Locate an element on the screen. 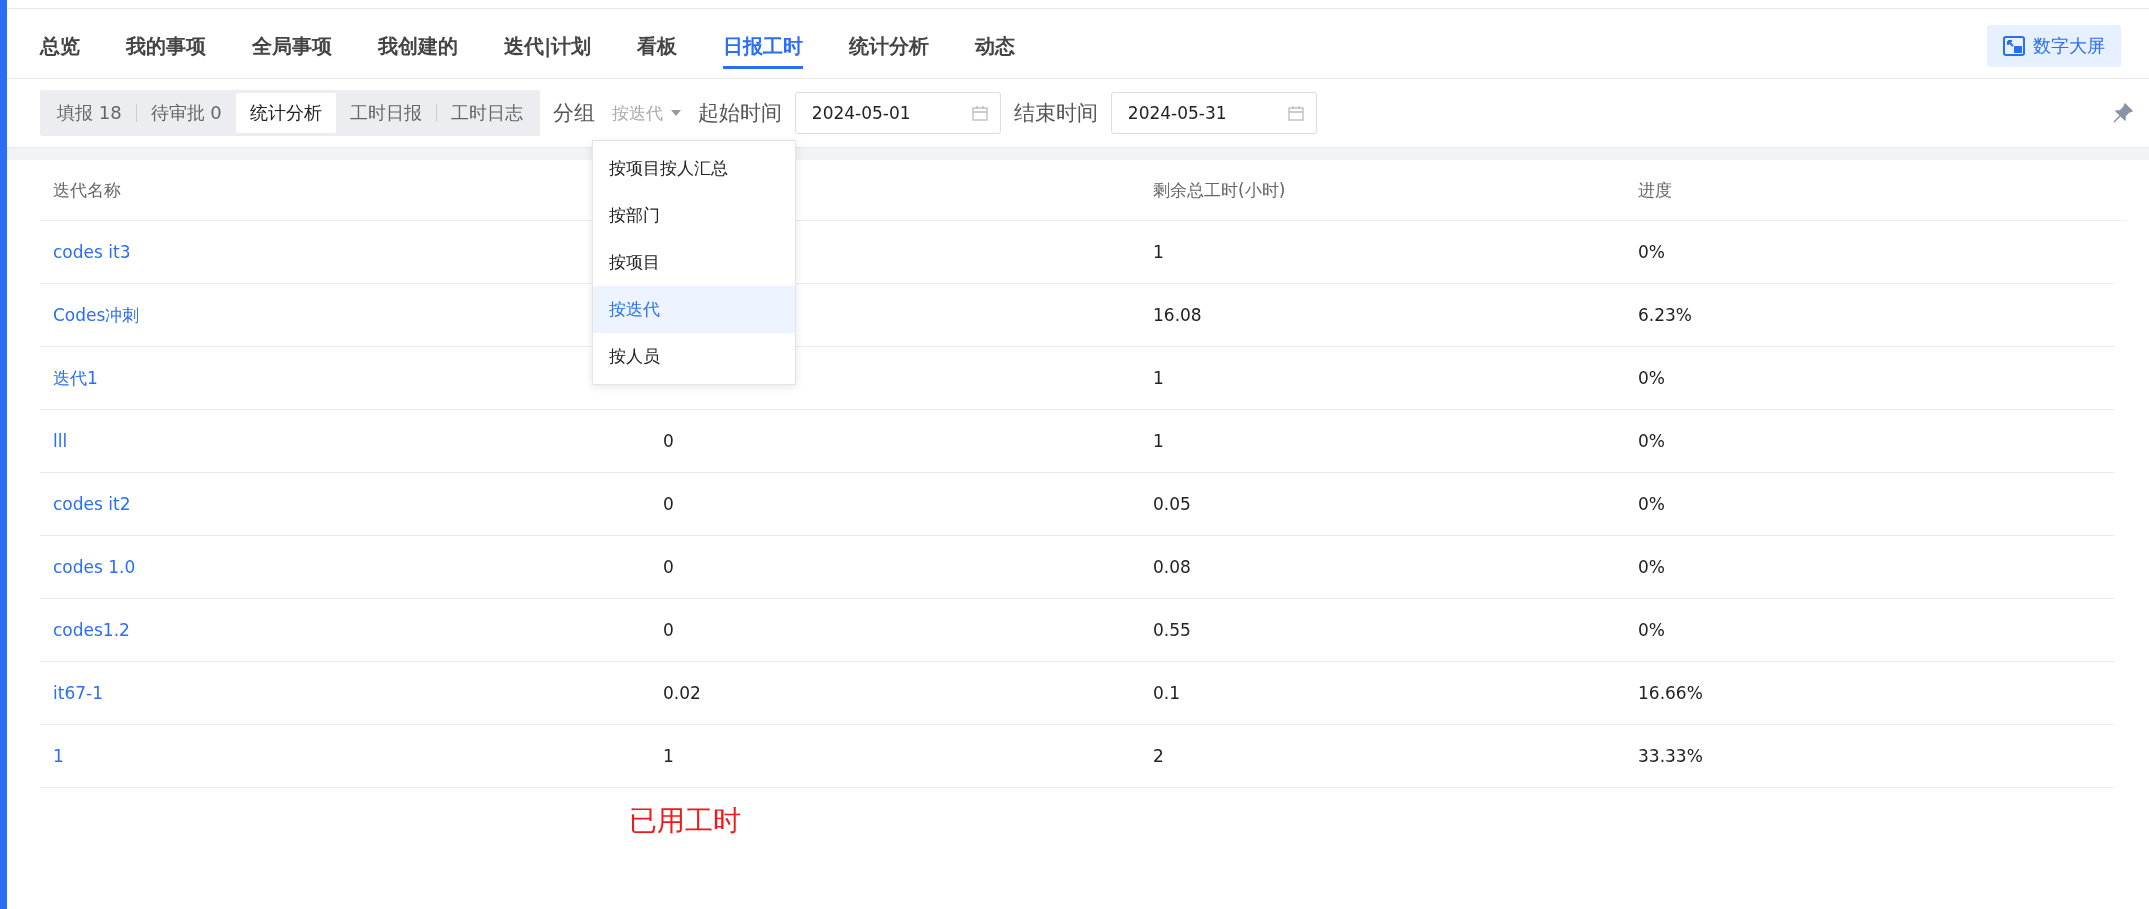 The width and height of the screenshot is (2149, 909). start-date-field: 2024-05-01 is located at coordinates (897, 113).